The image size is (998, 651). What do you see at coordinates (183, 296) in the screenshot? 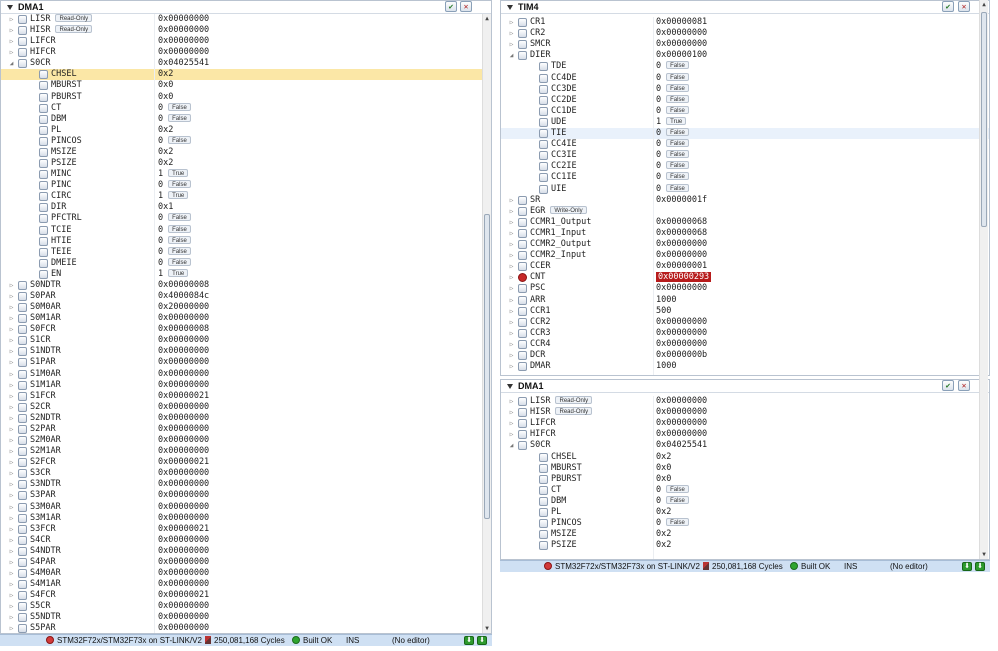
I see `register-value: 0x4000084c` at bounding box center [183, 296].